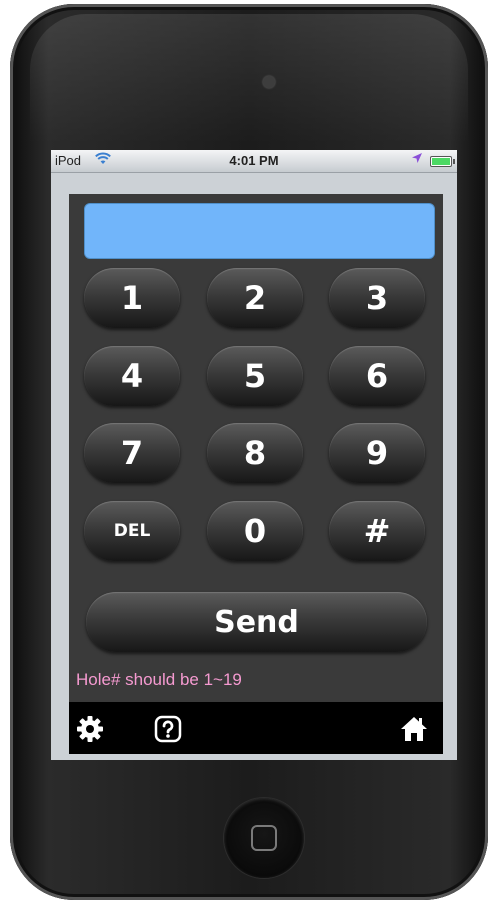 This screenshot has width=492, height=904. Describe the element at coordinates (132, 298) in the screenshot. I see `key-1: 1` at that location.